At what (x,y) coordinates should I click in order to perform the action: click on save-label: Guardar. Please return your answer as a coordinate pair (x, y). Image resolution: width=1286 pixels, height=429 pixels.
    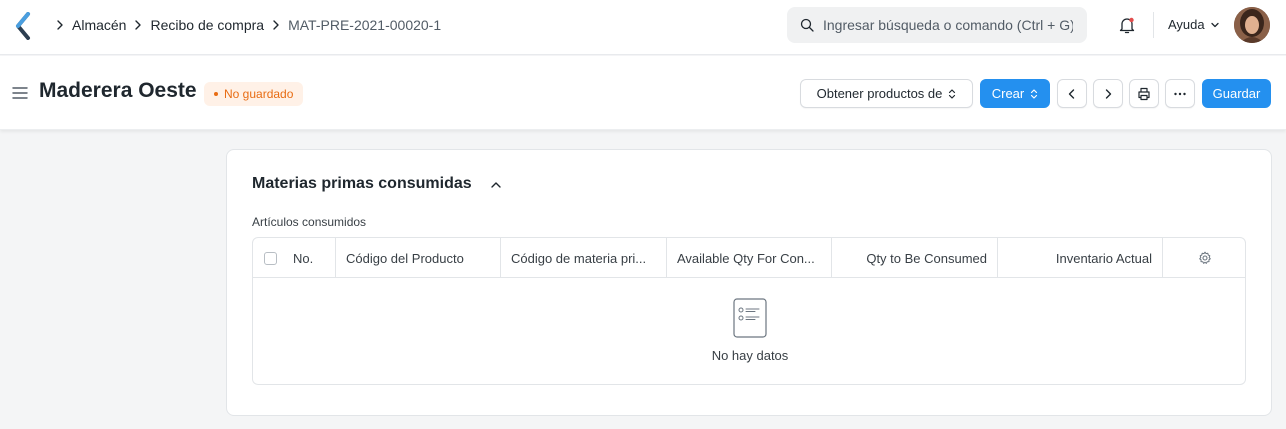
    Looking at the image, I should click on (1236, 93).